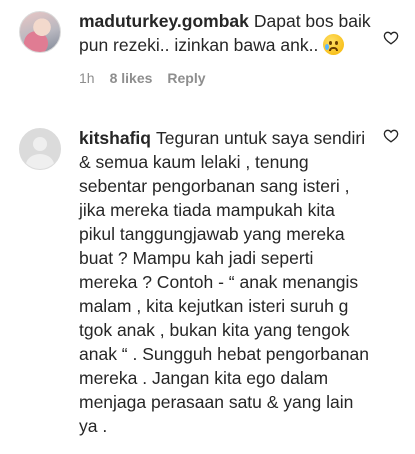 The width and height of the screenshot is (415, 454). I want to click on comment-likes: 8 likes, so click(131, 78).